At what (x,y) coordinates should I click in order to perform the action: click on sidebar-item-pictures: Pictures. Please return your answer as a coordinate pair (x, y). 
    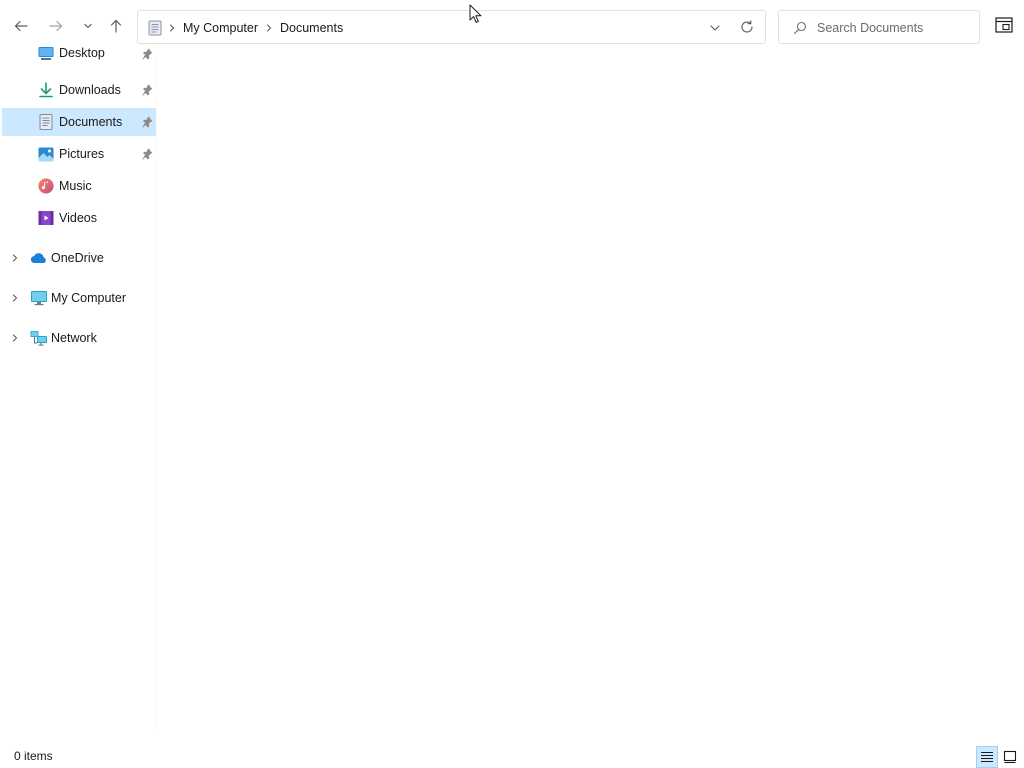
    Looking at the image, I should click on (79, 154).